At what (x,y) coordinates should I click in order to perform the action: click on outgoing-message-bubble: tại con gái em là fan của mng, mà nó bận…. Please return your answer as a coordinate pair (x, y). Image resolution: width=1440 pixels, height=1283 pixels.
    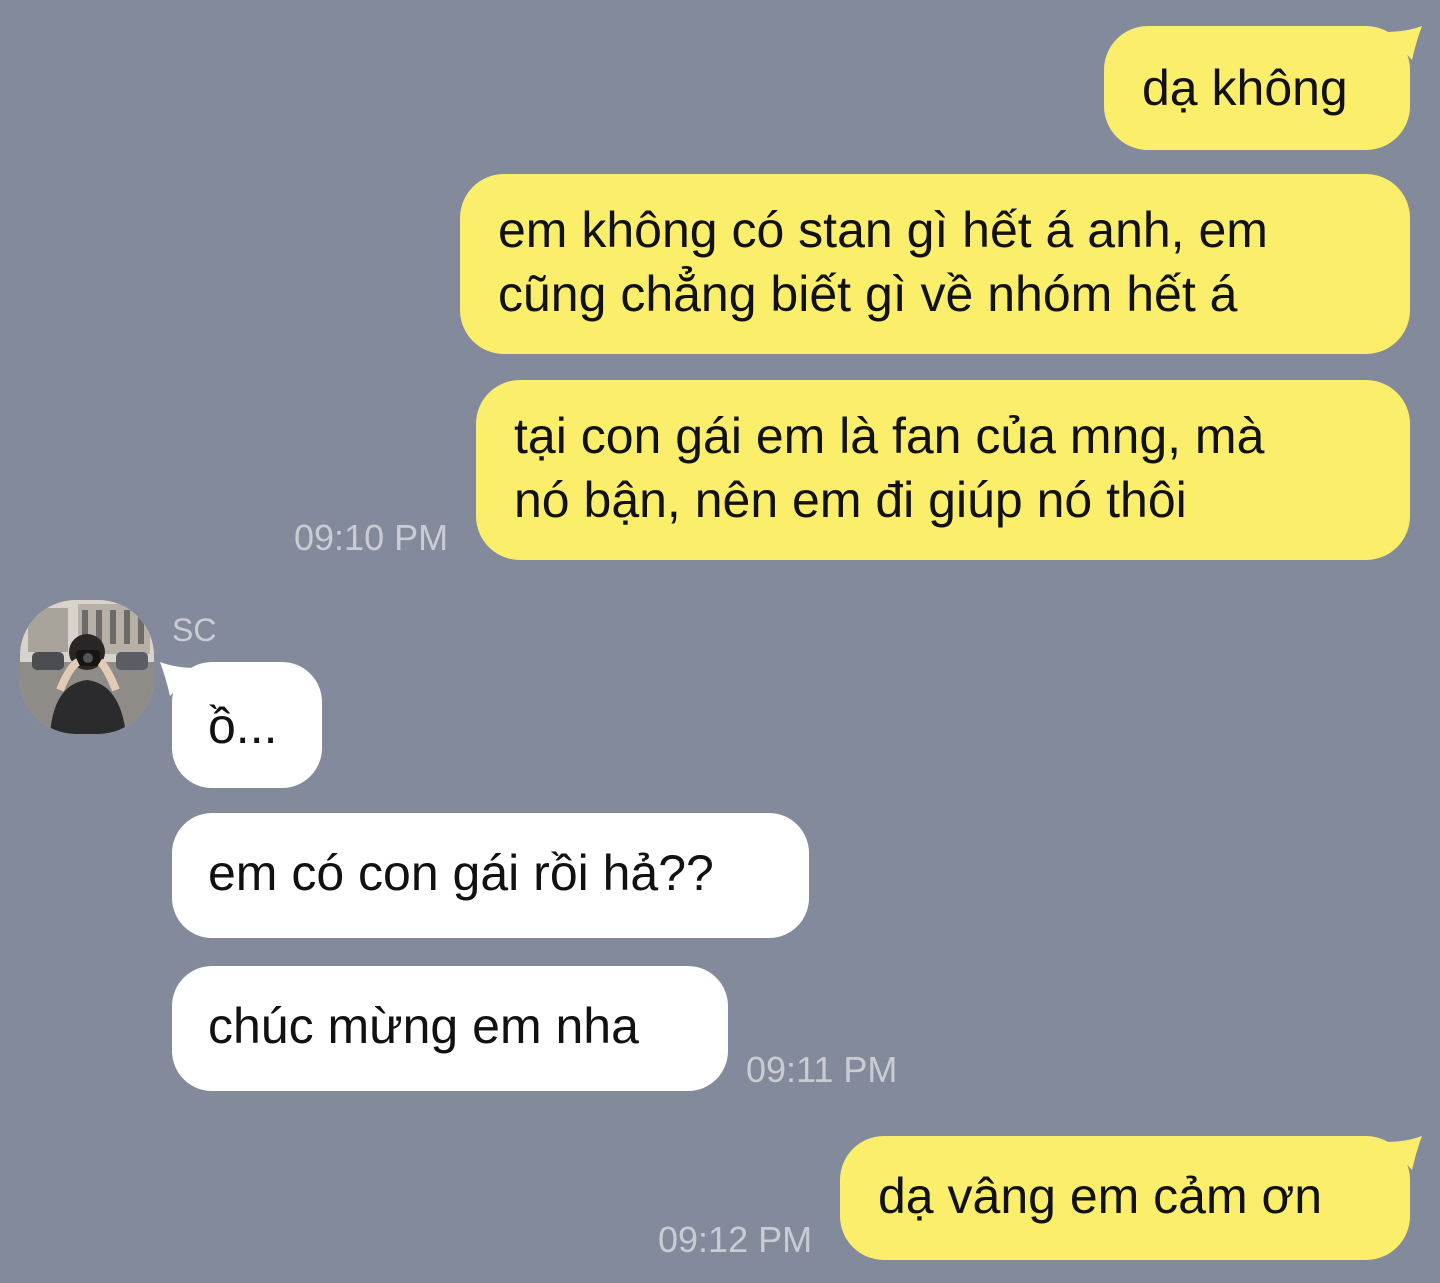
    Looking at the image, I should click on (943, 470).